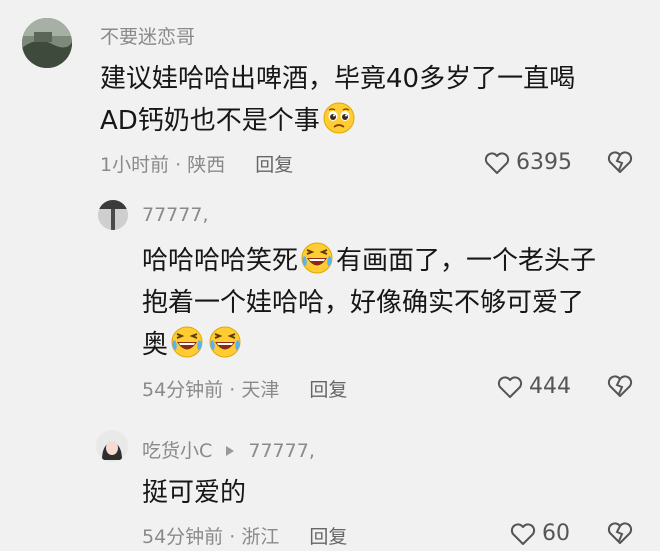 The height and width of the screenshot is (551, 660). What do you see at coordinates (206, 165) in the screenshot?
I see `comment-location: 陕西` at bounding box center [206, 165].